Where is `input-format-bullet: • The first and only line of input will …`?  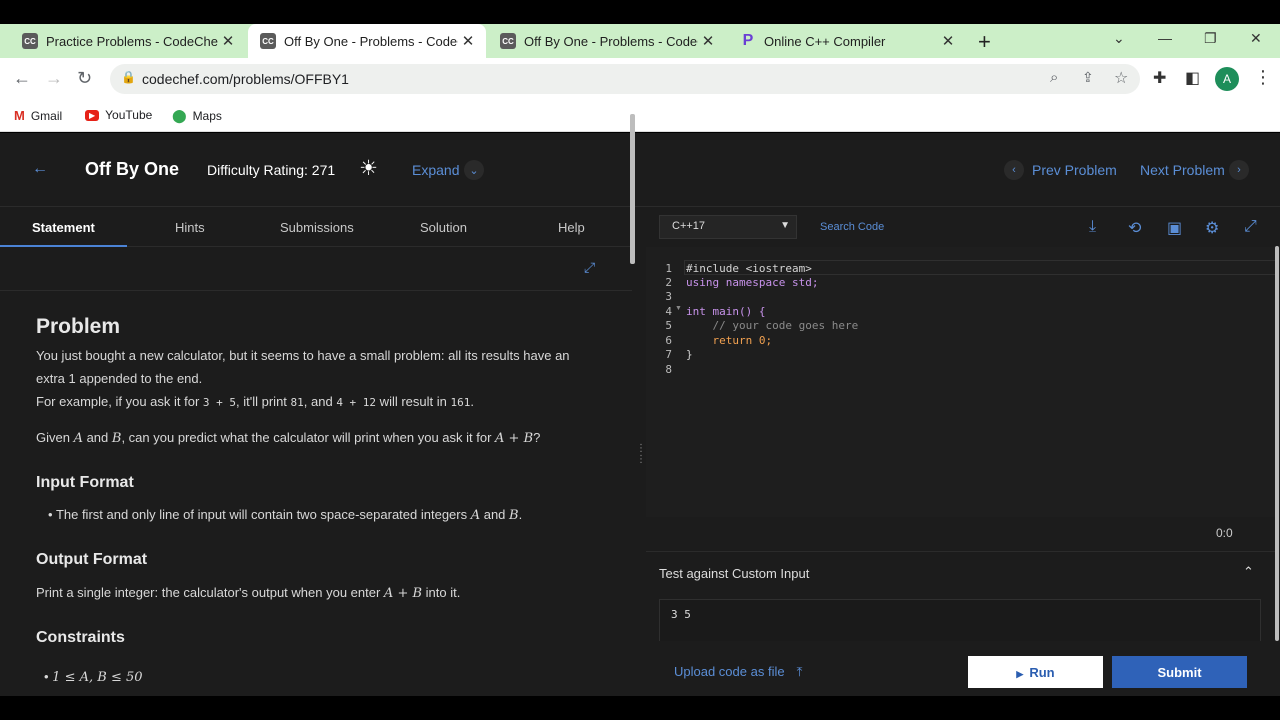 input-format-bullet: • The first and only line of input will … is located at coordinates (328, 515).